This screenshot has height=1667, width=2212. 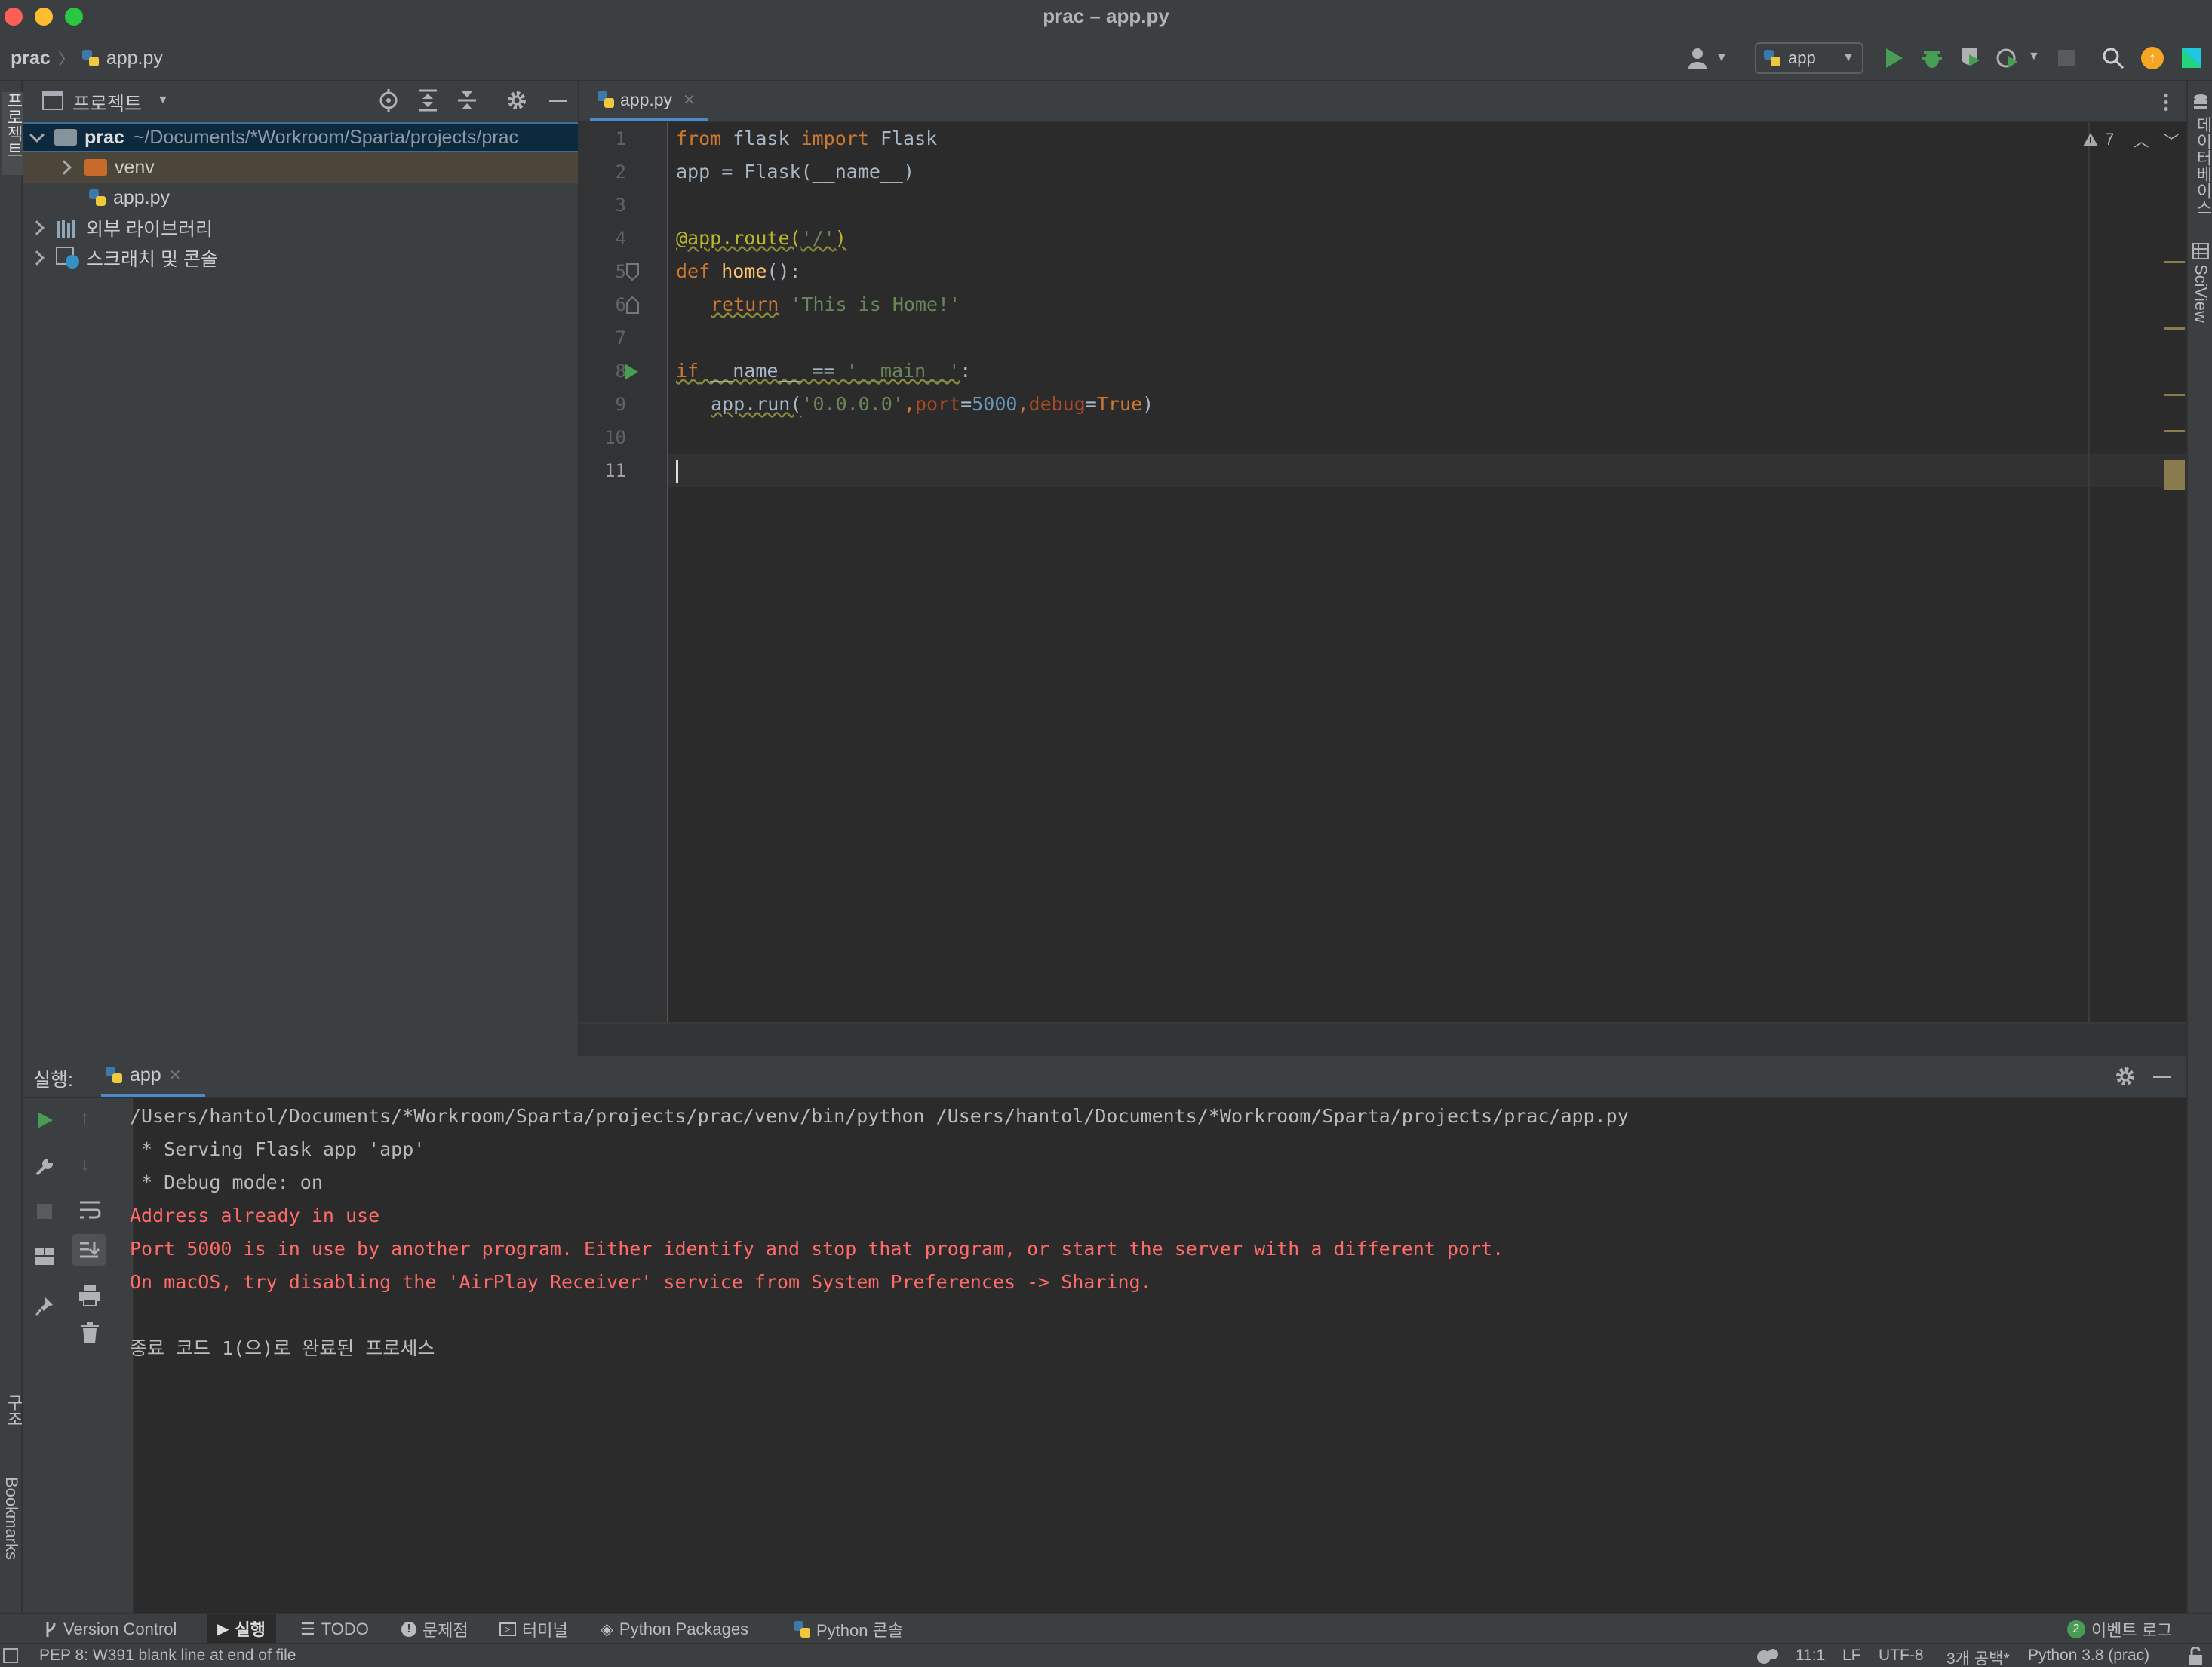 I want to click on code-token: debug, so click(x=1057, y=404).